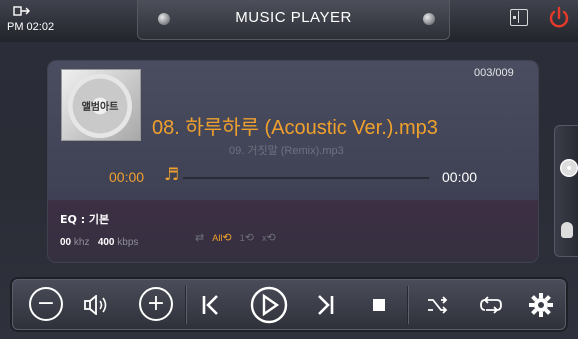  Describe the element at coordinates (211, 305) in the screenshot. I see `previous-button` at that location.